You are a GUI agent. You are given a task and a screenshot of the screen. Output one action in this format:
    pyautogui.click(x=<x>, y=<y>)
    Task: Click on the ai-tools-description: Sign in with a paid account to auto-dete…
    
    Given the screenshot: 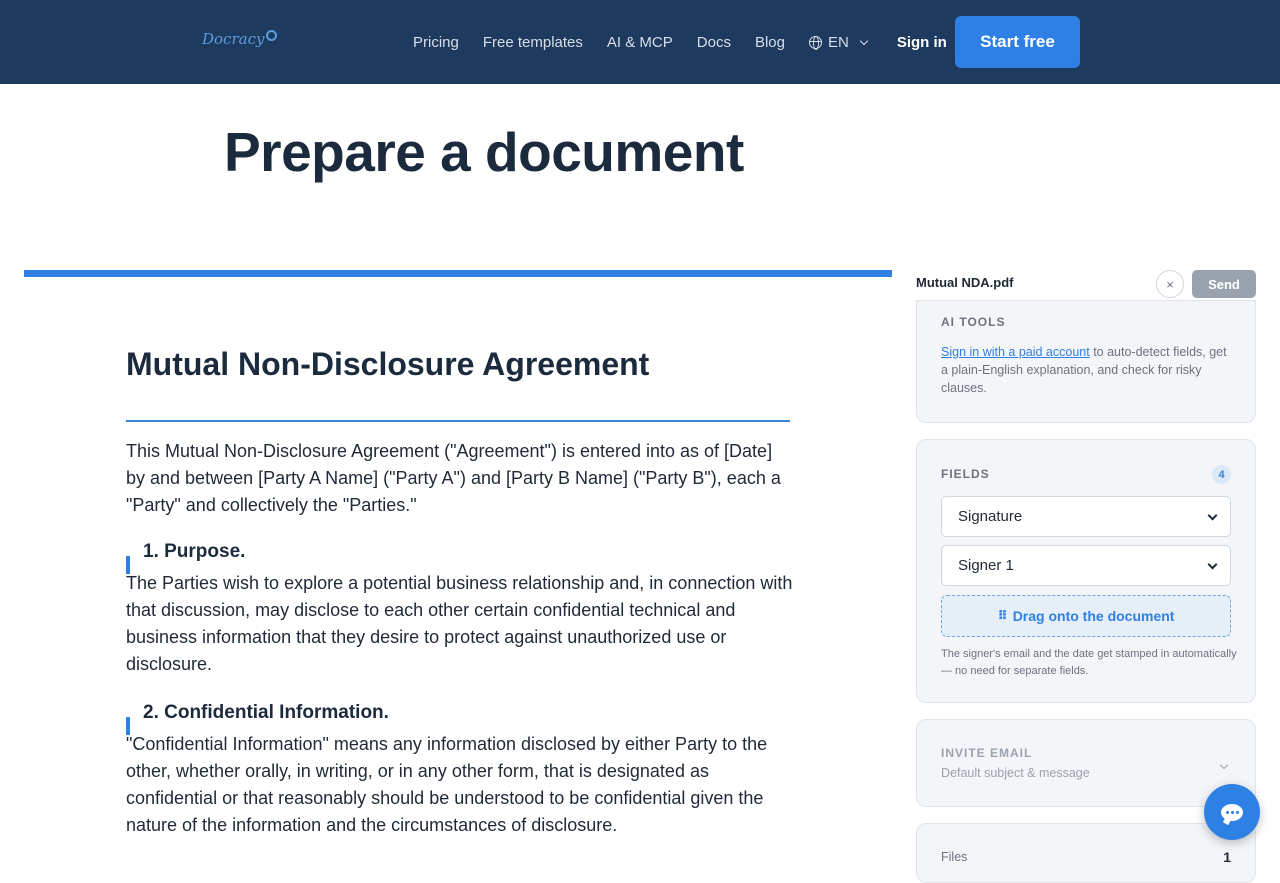 What is the action you would take?
    pyautogui.click(x=1089, y=370)
    